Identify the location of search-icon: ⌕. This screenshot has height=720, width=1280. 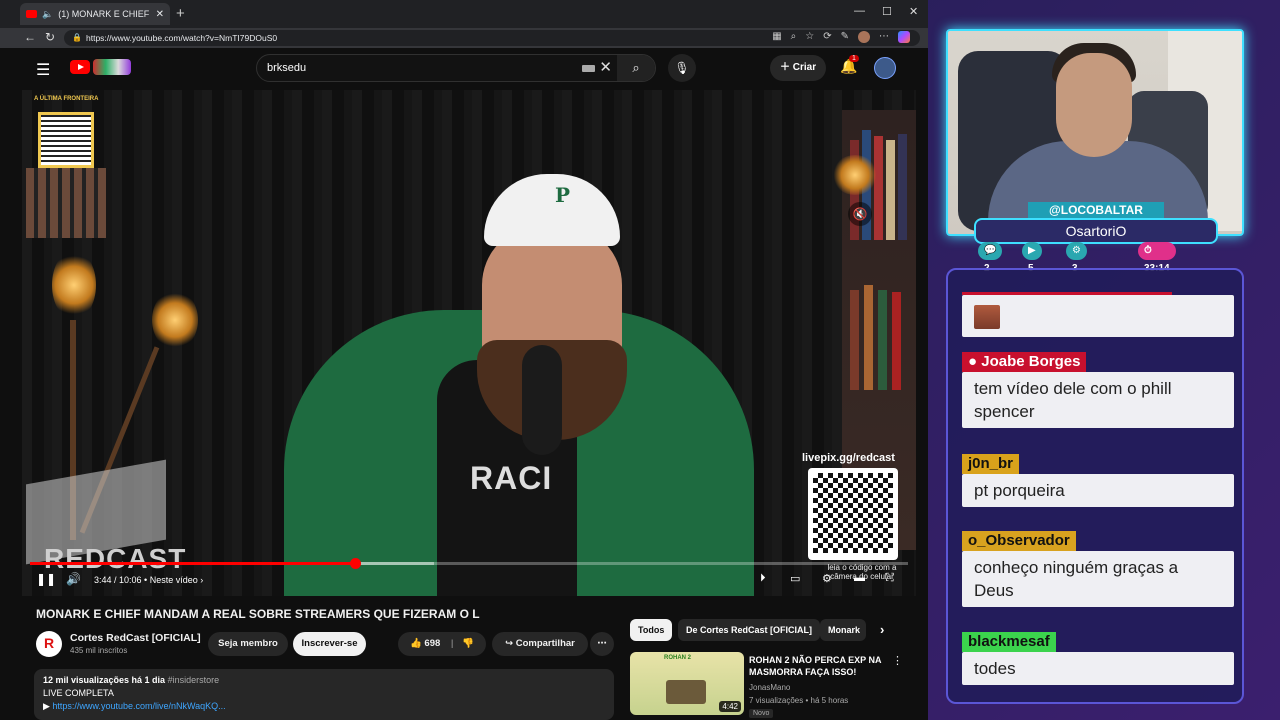
(636, 67).